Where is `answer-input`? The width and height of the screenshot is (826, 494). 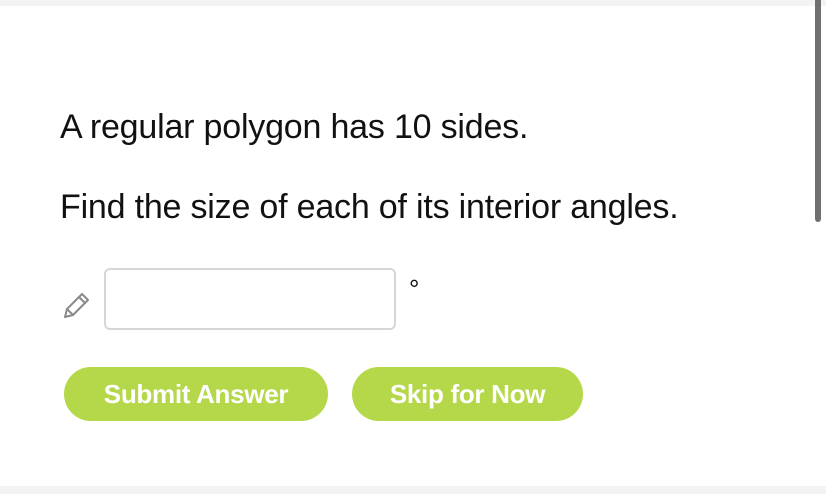 answer-input is located at coordinates (250, 299).